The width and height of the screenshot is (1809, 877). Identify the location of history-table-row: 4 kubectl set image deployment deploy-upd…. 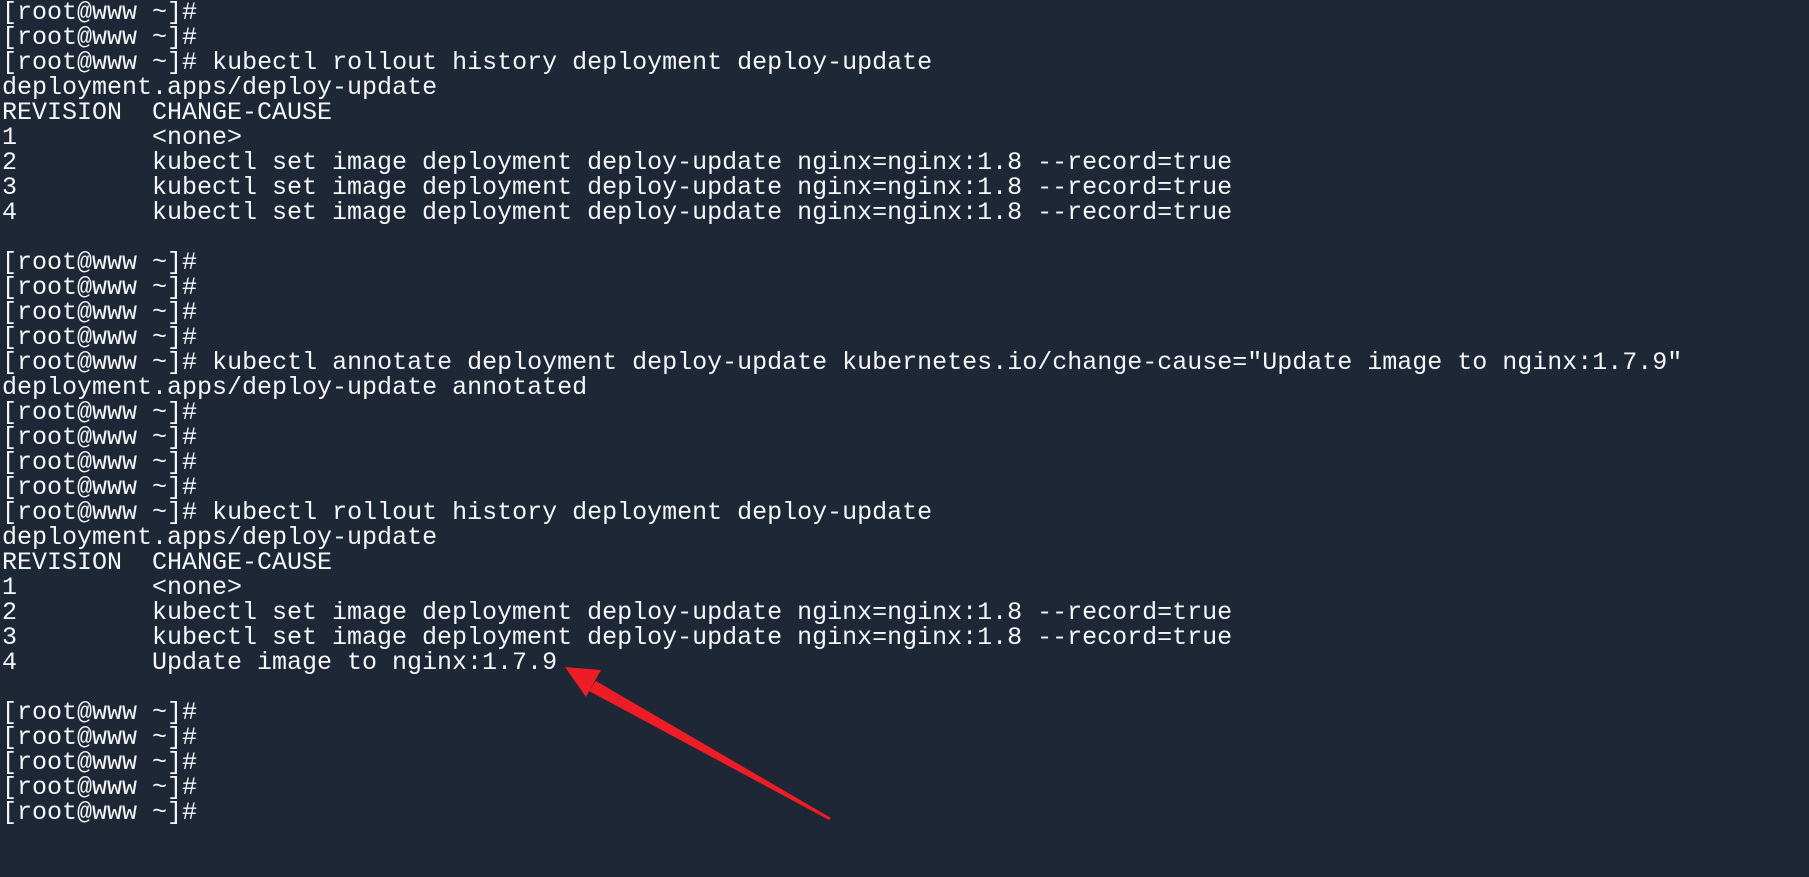
(905, 212).